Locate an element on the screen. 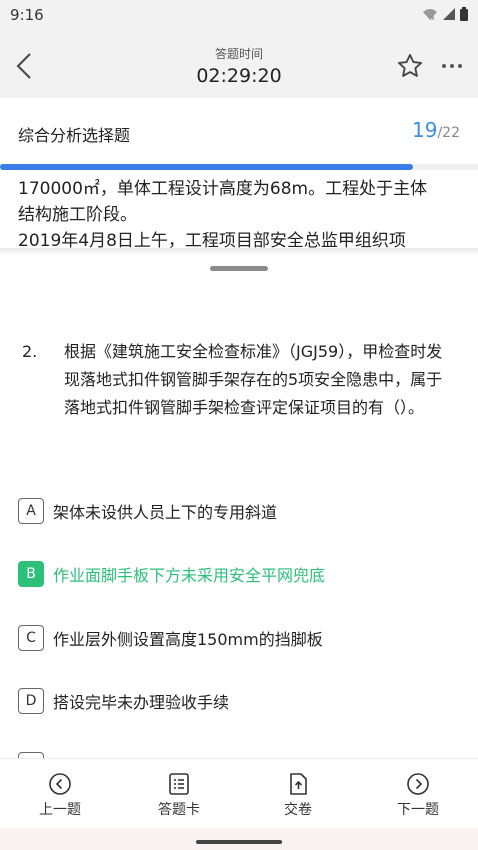 This screenshot has width=478, height=850. gesture-area is located at coordinates (239, 839).